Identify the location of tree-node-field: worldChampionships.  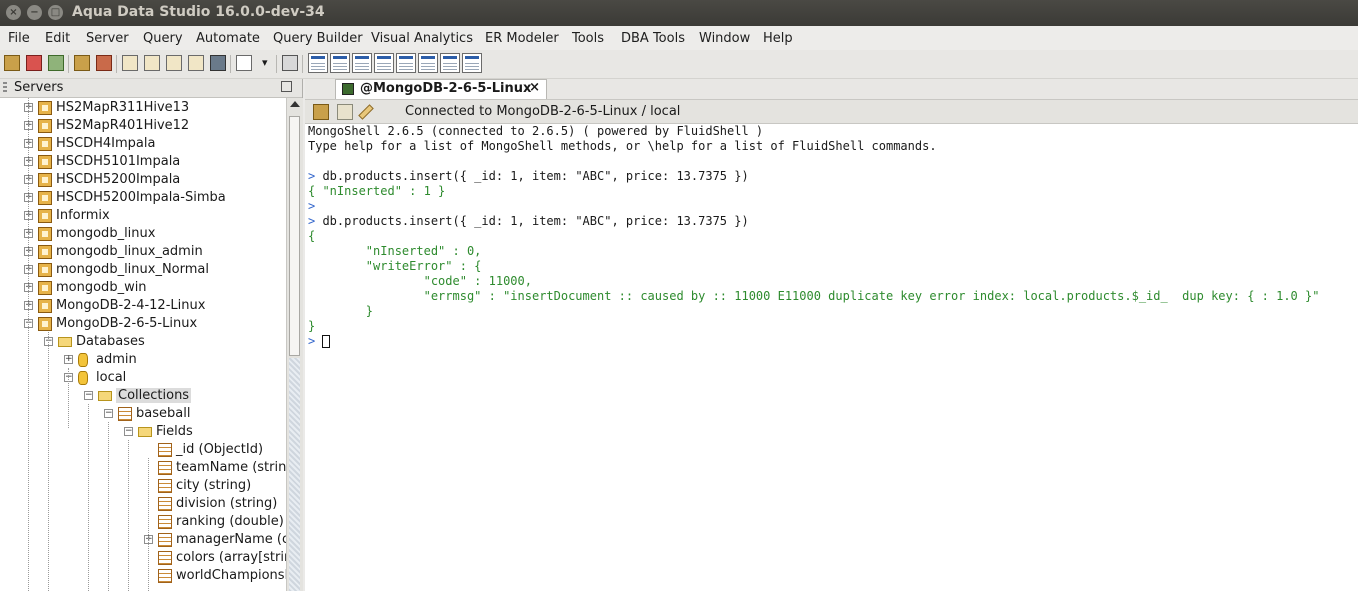
(143, 576).